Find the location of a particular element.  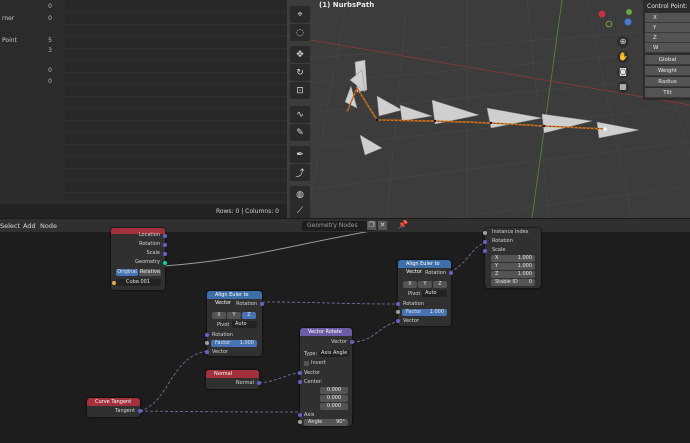

align-1-axis-x: X is located at coordinates (219, 315).